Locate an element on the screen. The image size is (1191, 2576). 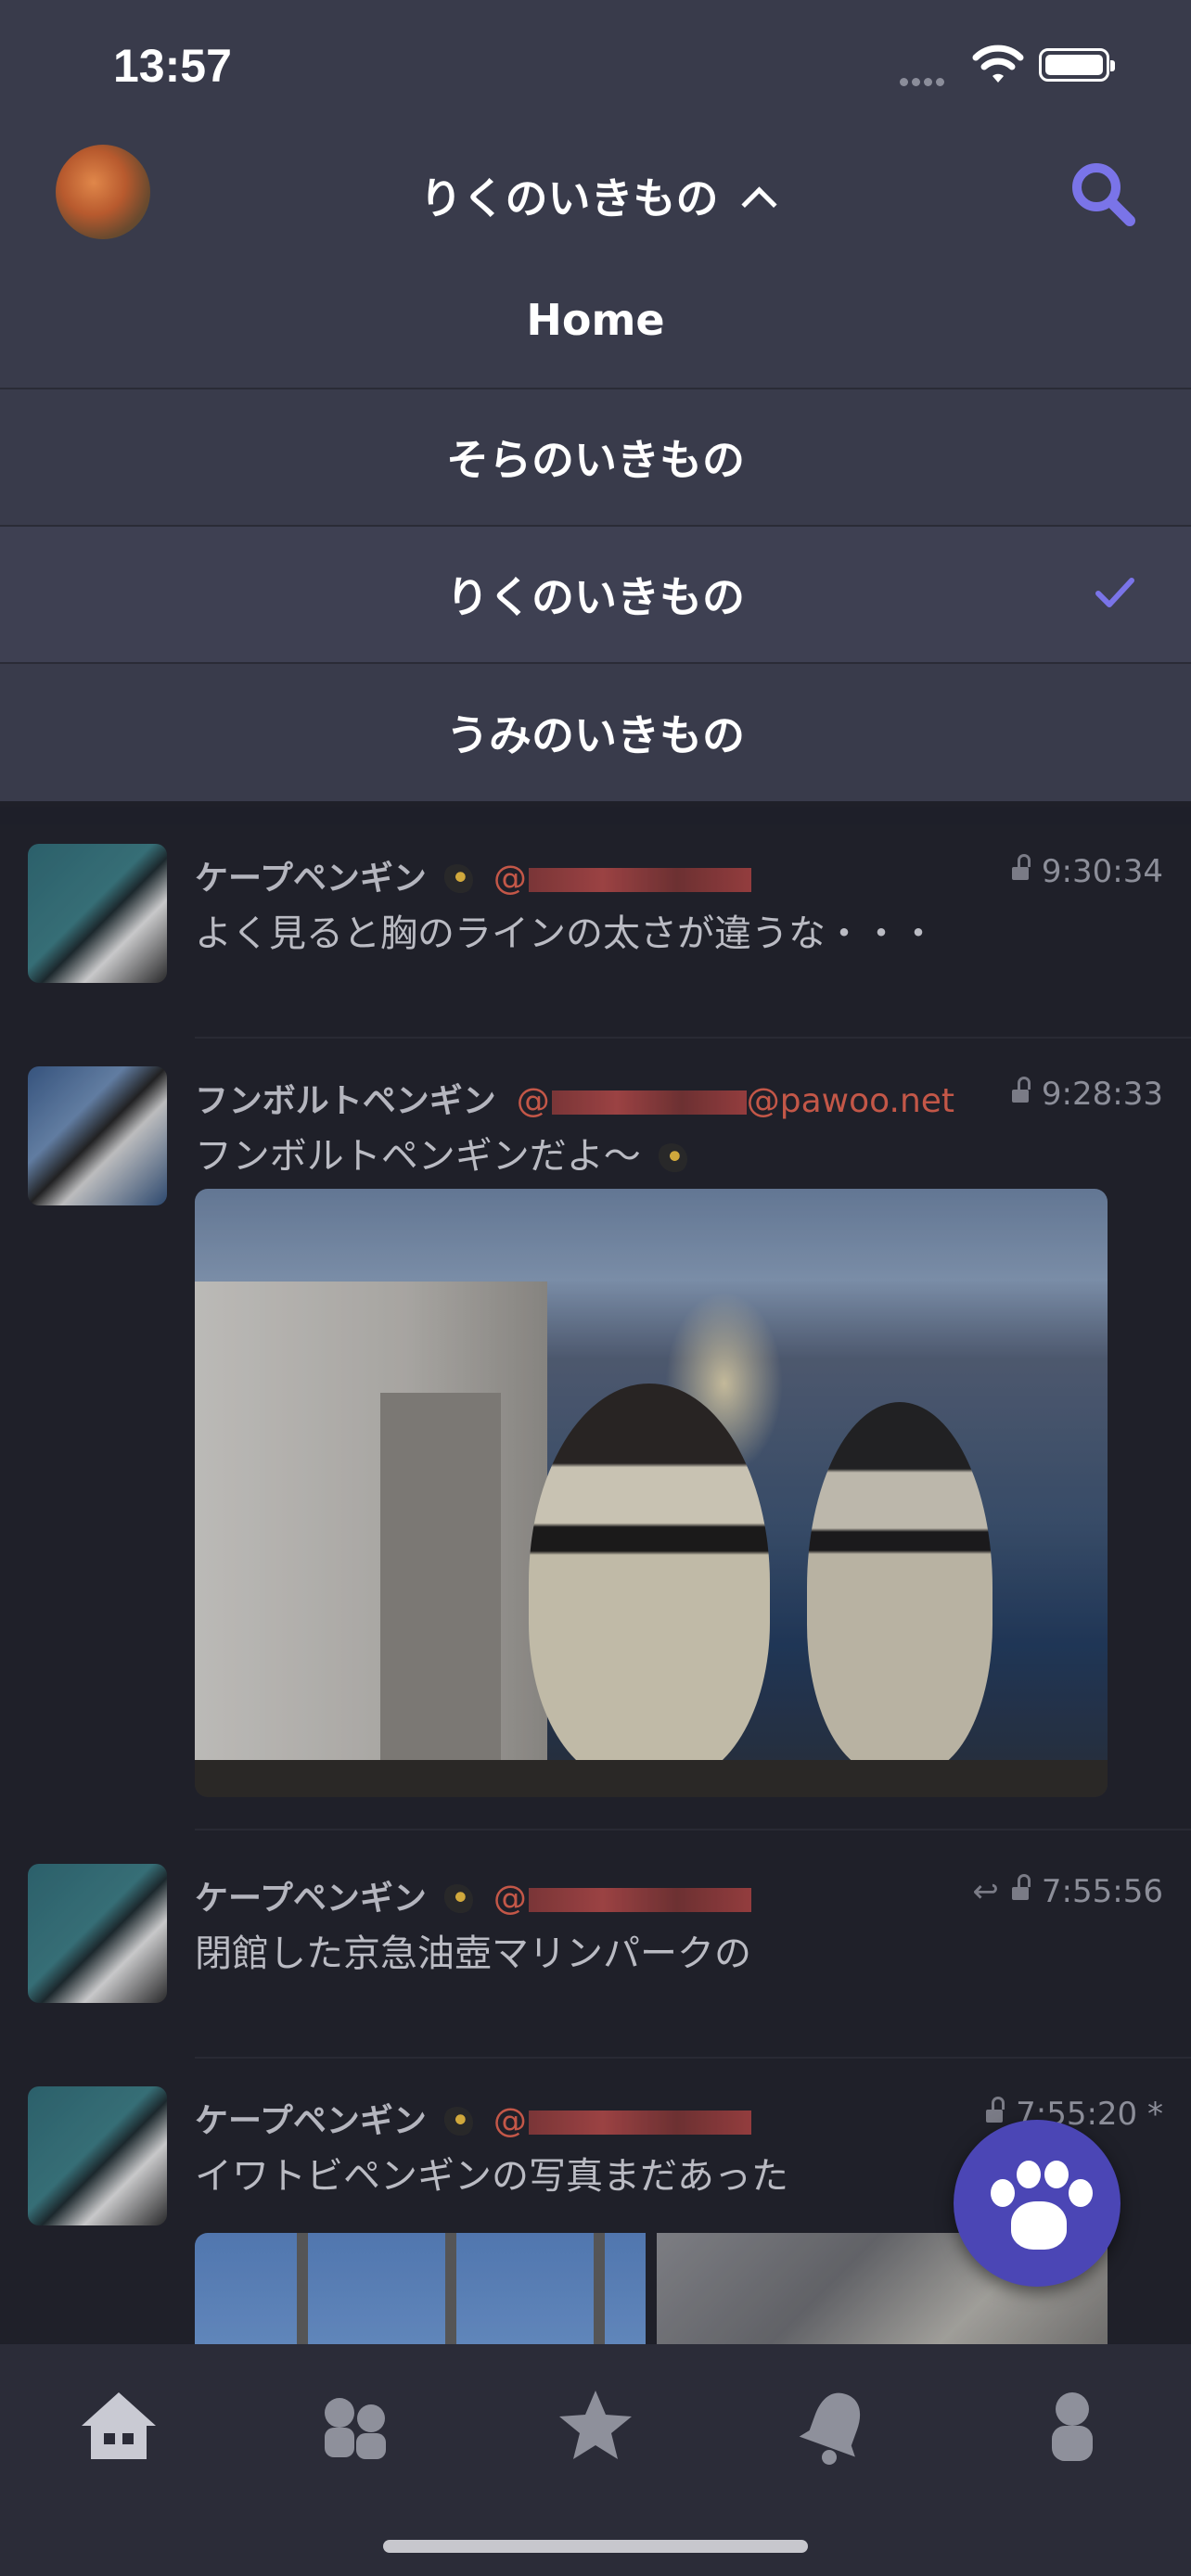
person-icon is located at coordinates (1073, 2425).